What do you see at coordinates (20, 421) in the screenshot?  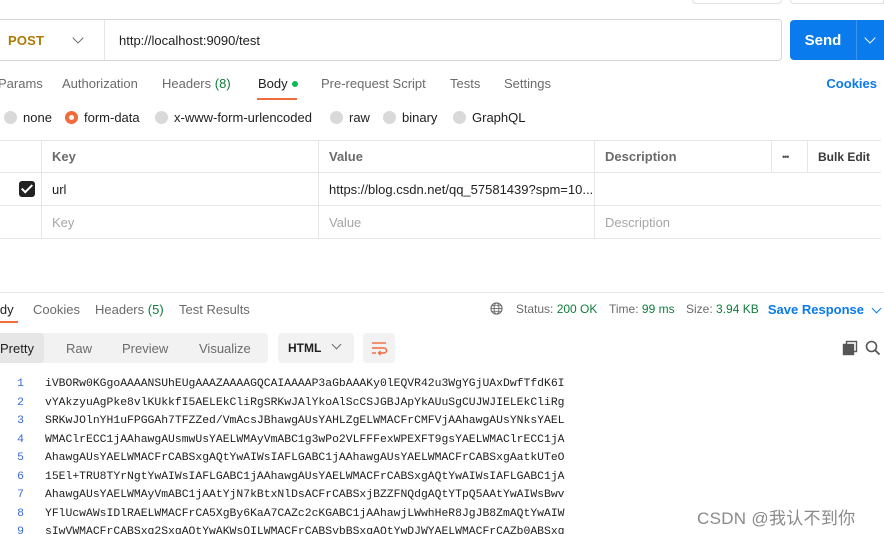 I see `line-number: 3` at bounding box center [20, 421].